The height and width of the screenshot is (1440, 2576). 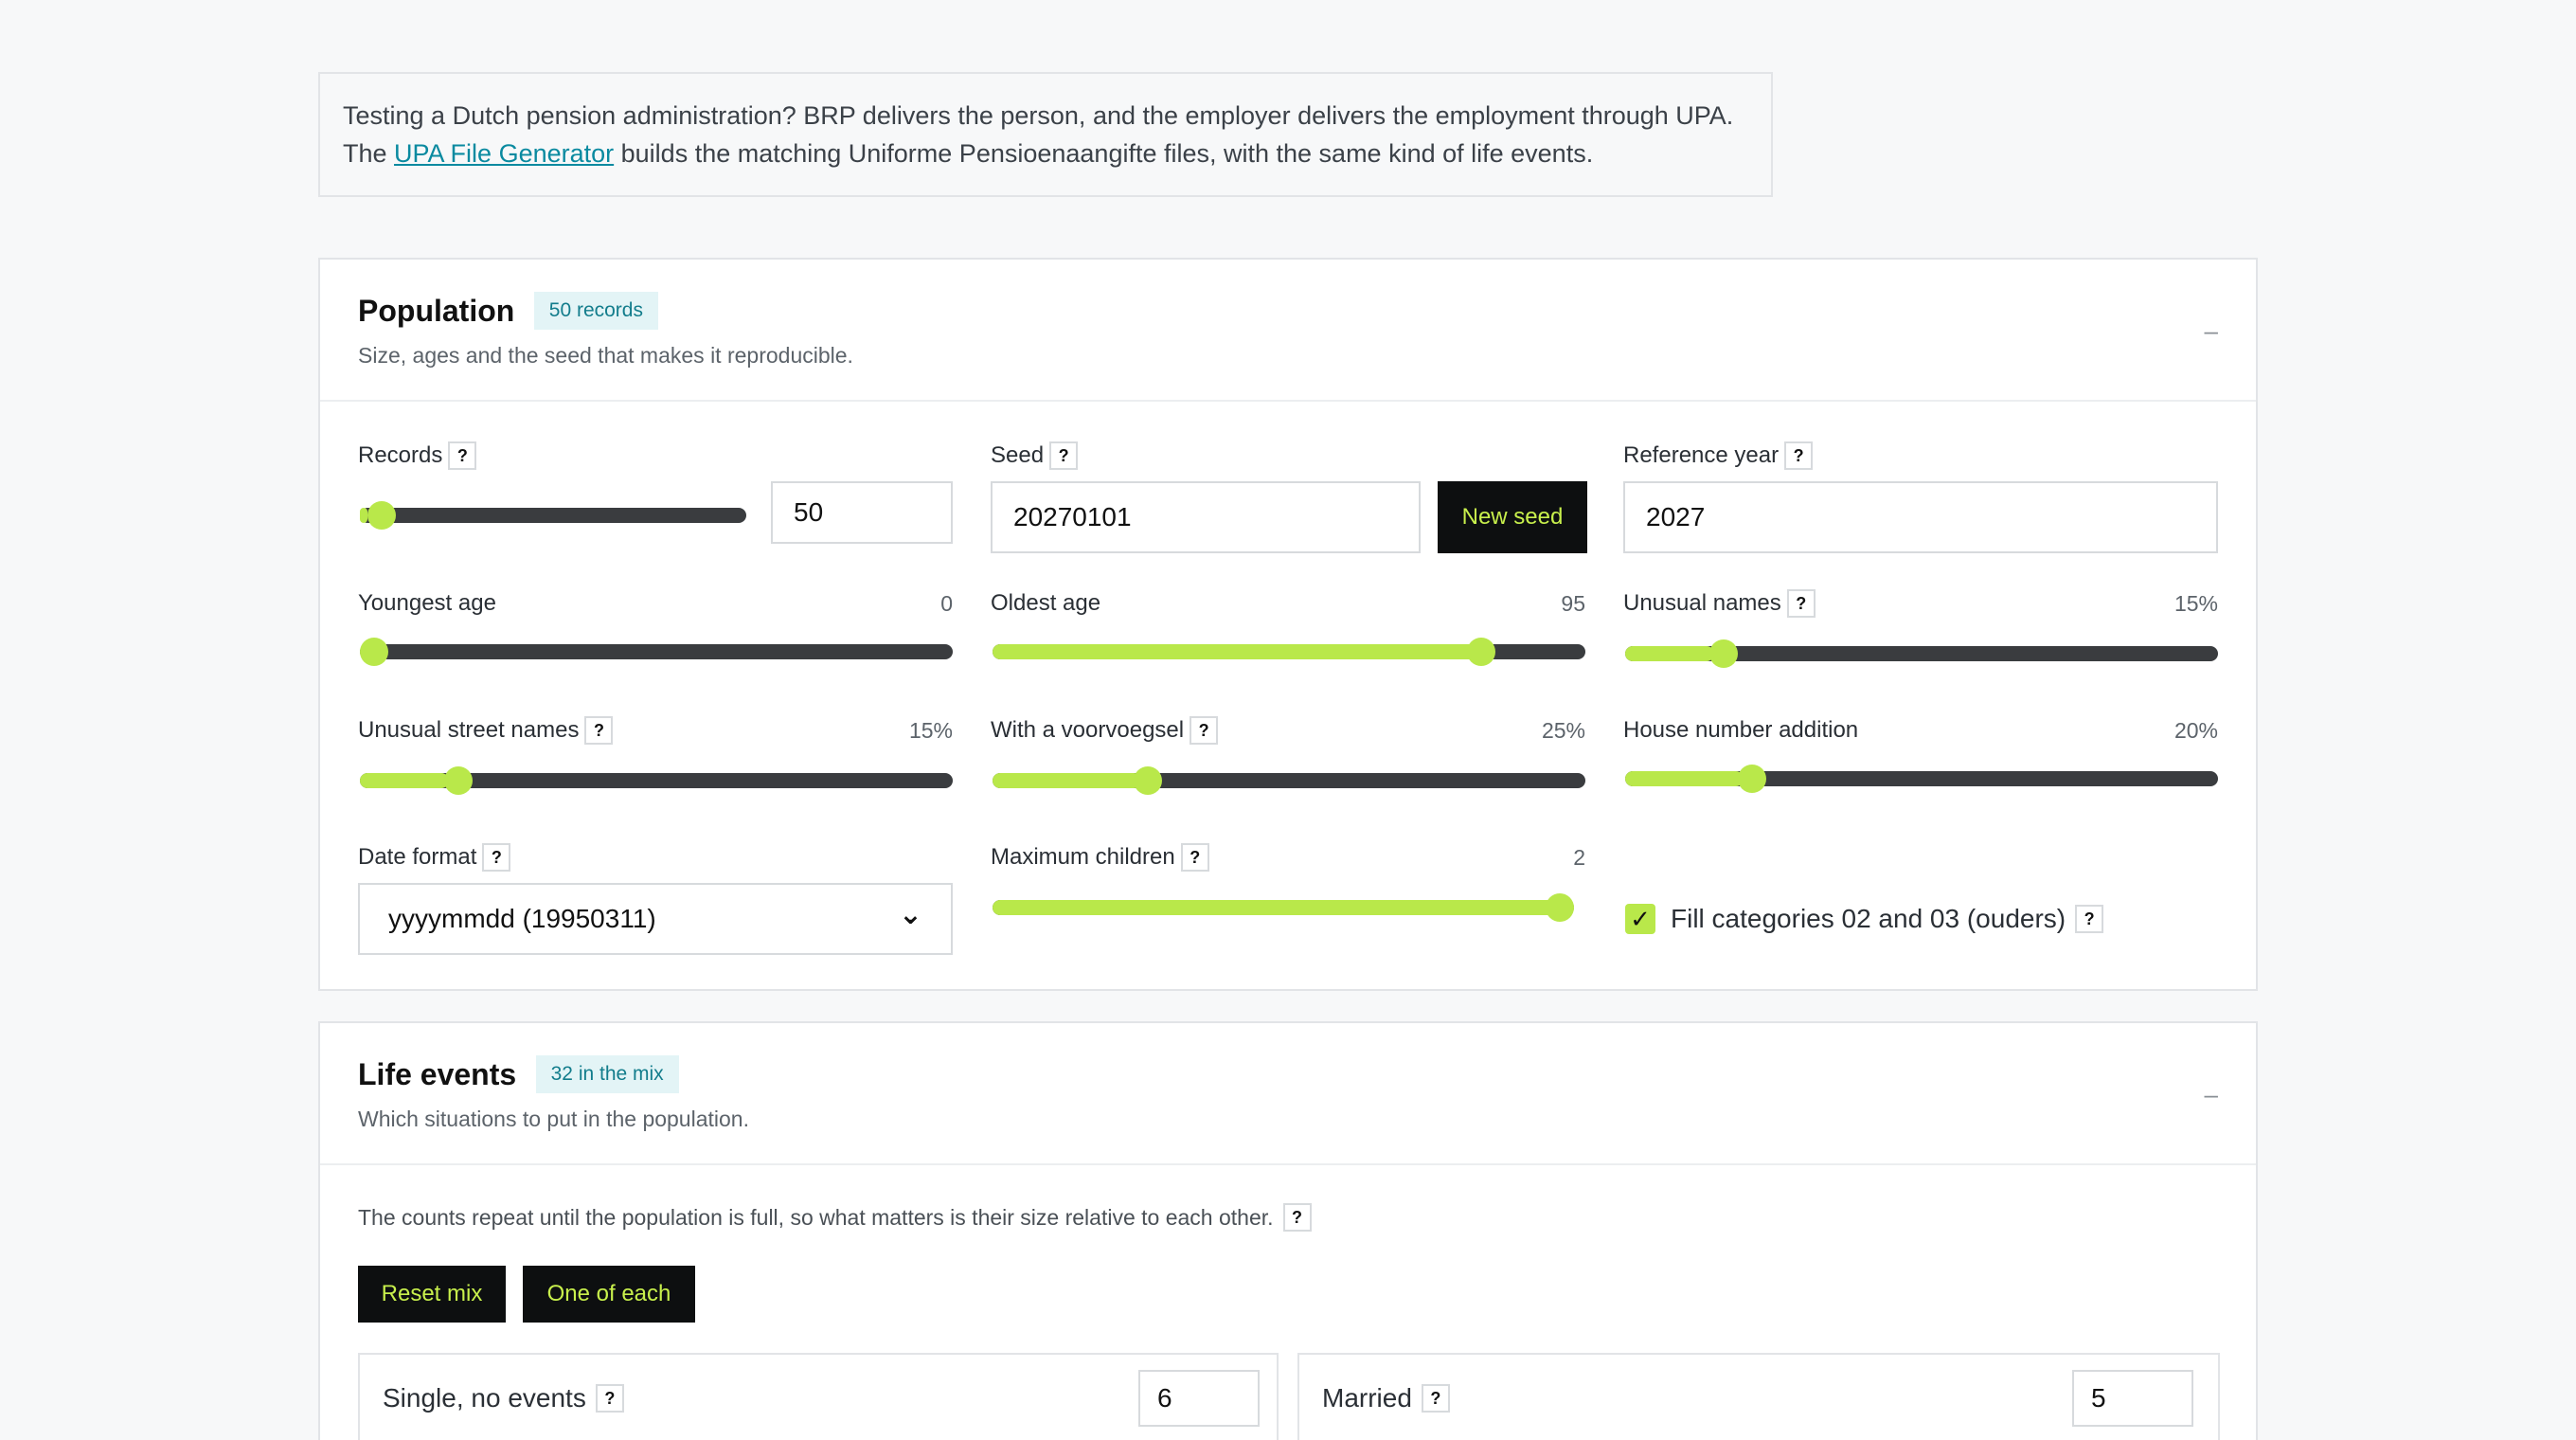 I want to click on records-input: 50, so click(x=862, y=512).